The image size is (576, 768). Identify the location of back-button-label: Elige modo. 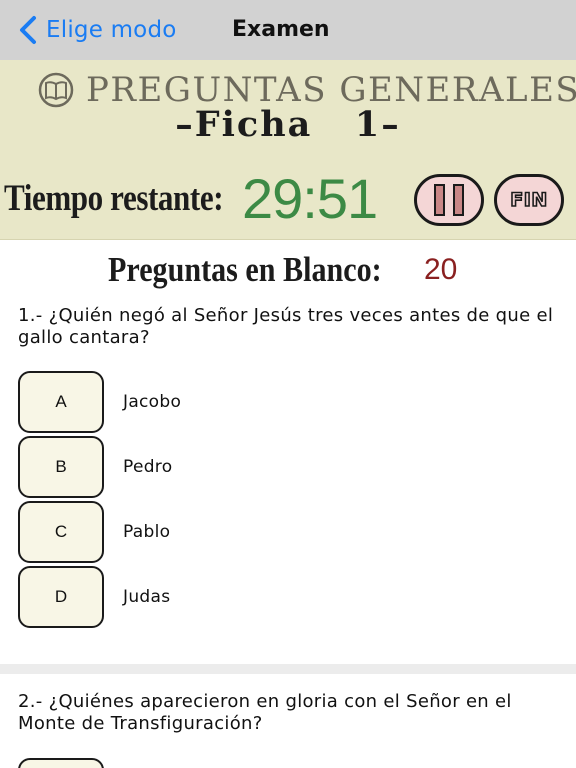
(111, 30).